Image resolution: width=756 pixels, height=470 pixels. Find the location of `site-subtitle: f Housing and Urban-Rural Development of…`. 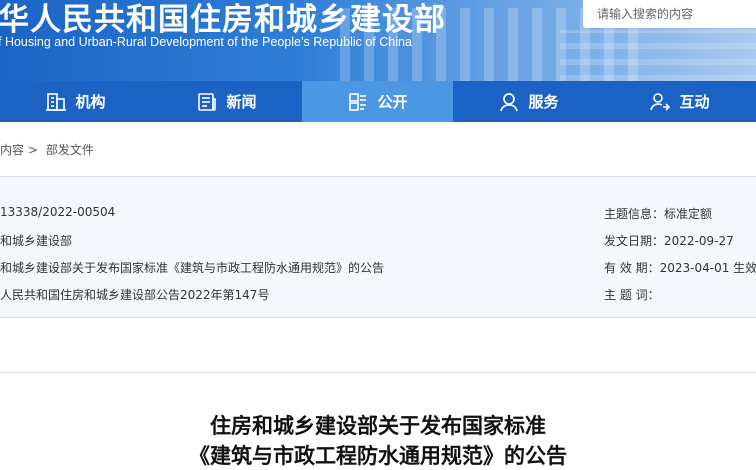

site-subtitle: f Housing and Urban-Rural Development of… is located at coordinates (206, 42).